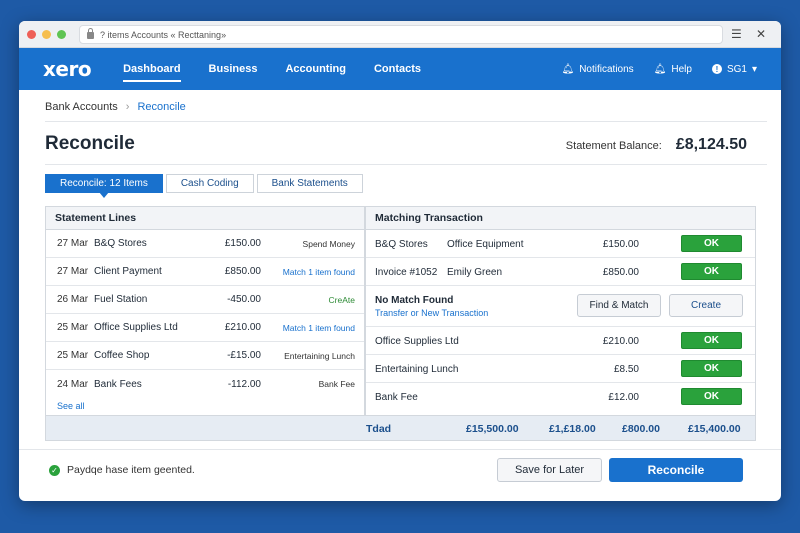 The image size is (800, 533). What do you see at coordinates (163, 34) in the screenshot?
I see `address-text: ? items Accounts « Recttaning»` at bounding box center [163, 34].